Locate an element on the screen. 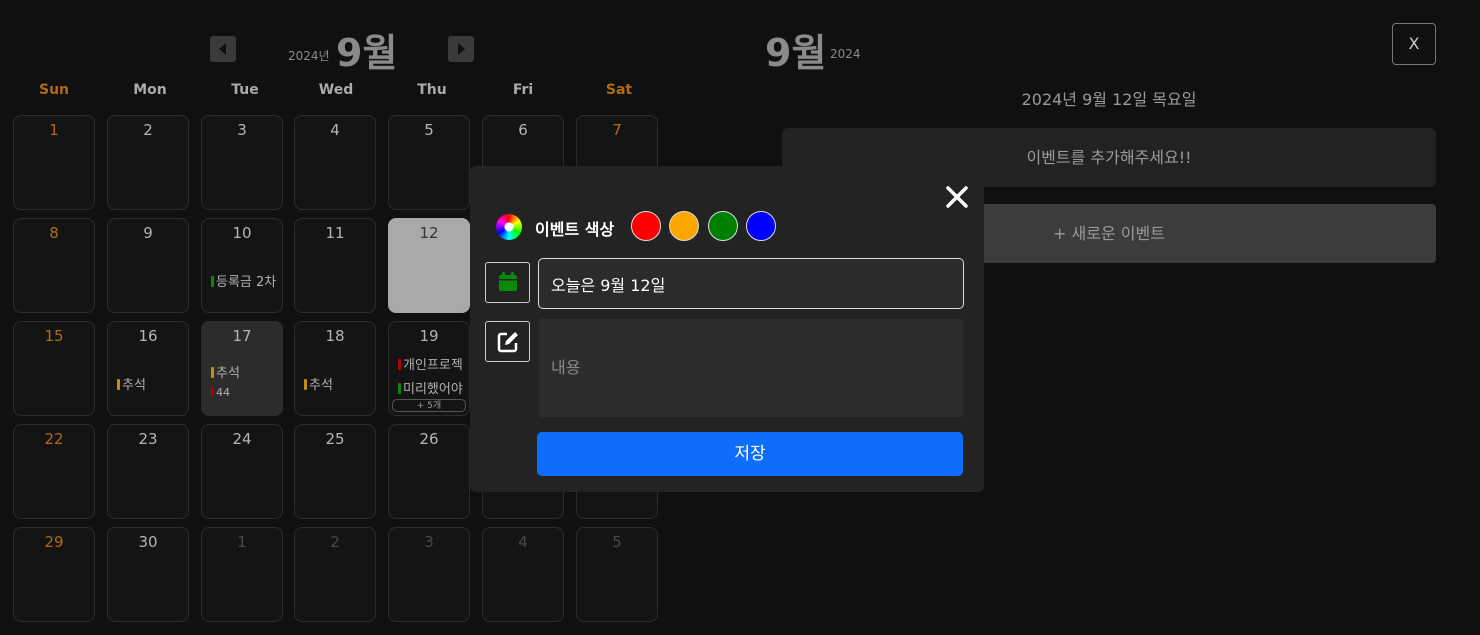 This screenshot has width=1480, height=635. day-number: 11 is located at coordinates (335, 233).